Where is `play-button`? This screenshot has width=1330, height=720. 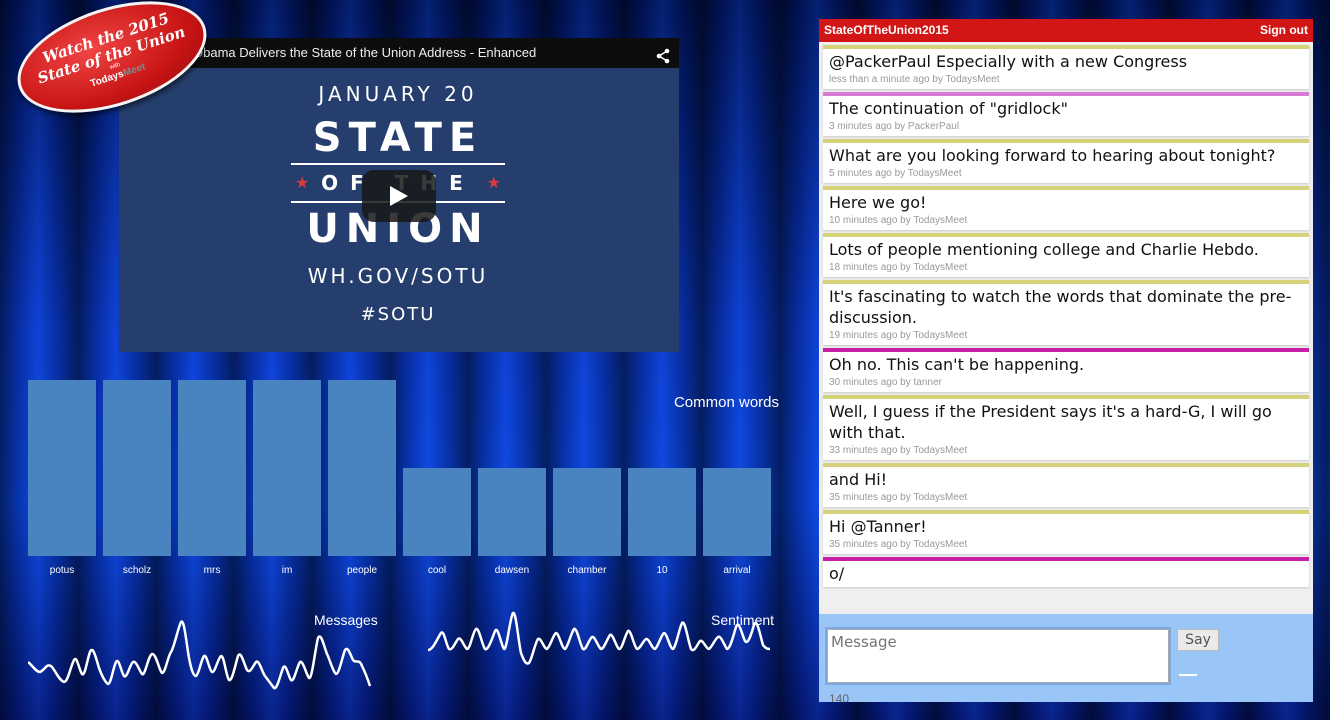
play-button is located at coordinates (399, 196).